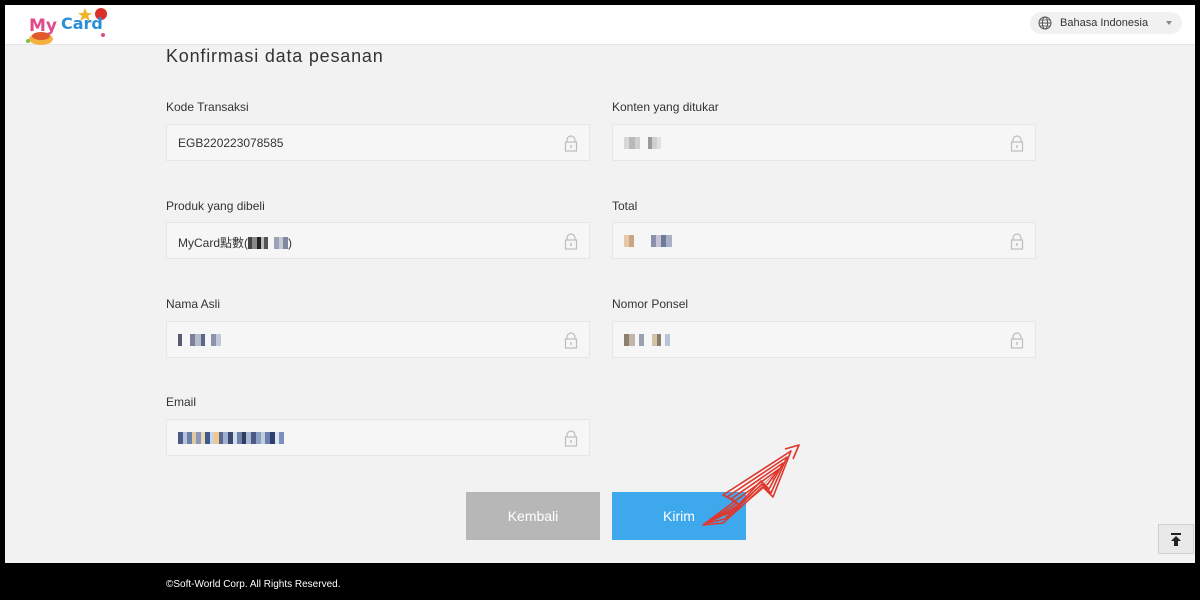 Image resolution: width=1200 pixels, height=600 pixels. What do you see at coordinates (213, 243) in the screenshot?
I see `produk-value-prefix: MyCard點數(` at bounding box center [213, 243].